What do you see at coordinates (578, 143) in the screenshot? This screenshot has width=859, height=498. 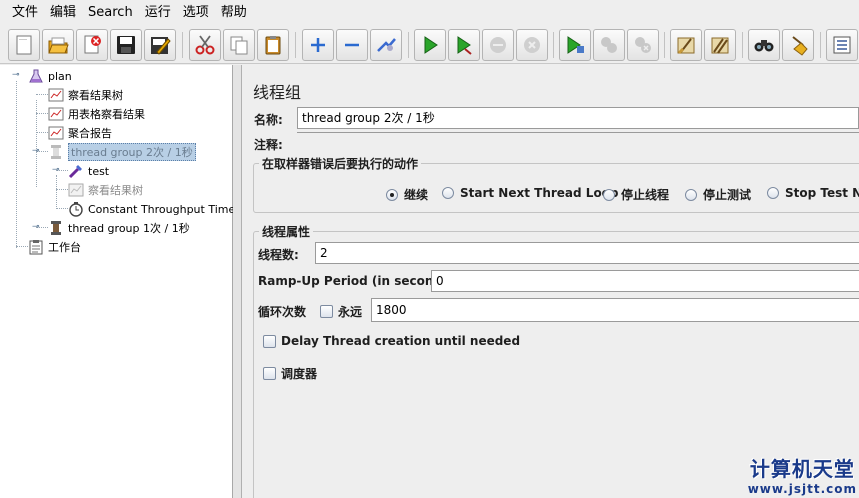 I see `comment-field` at bounding box center [578, 143].